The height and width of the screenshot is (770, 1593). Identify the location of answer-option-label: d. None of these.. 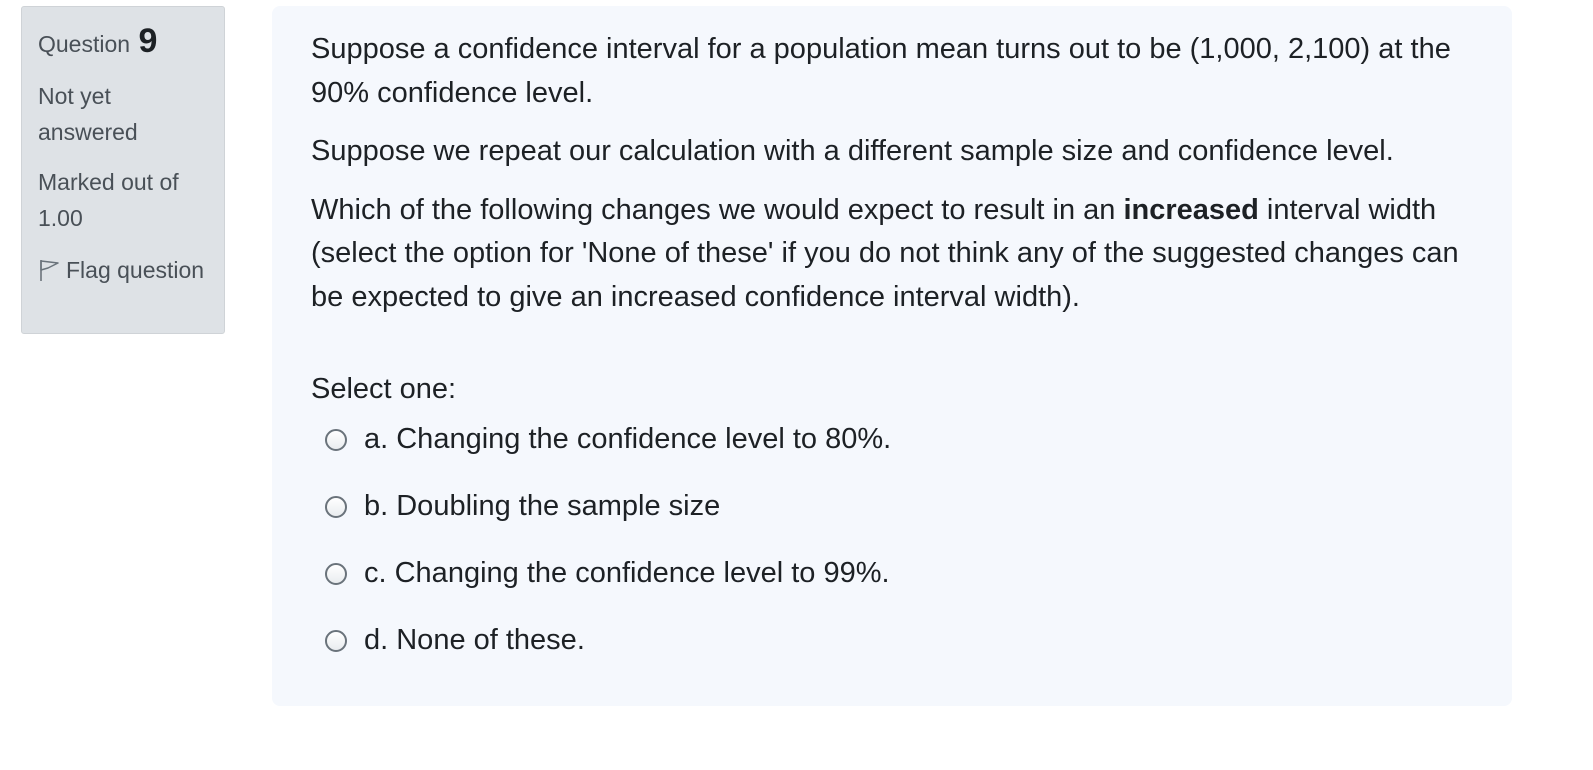
(474, 640).